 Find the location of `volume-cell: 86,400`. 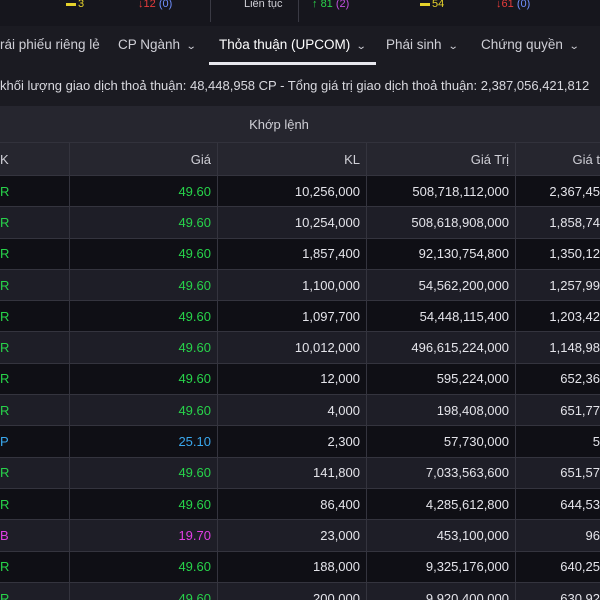

volume-cell: 86,400 is located at coordinates (292, 504).